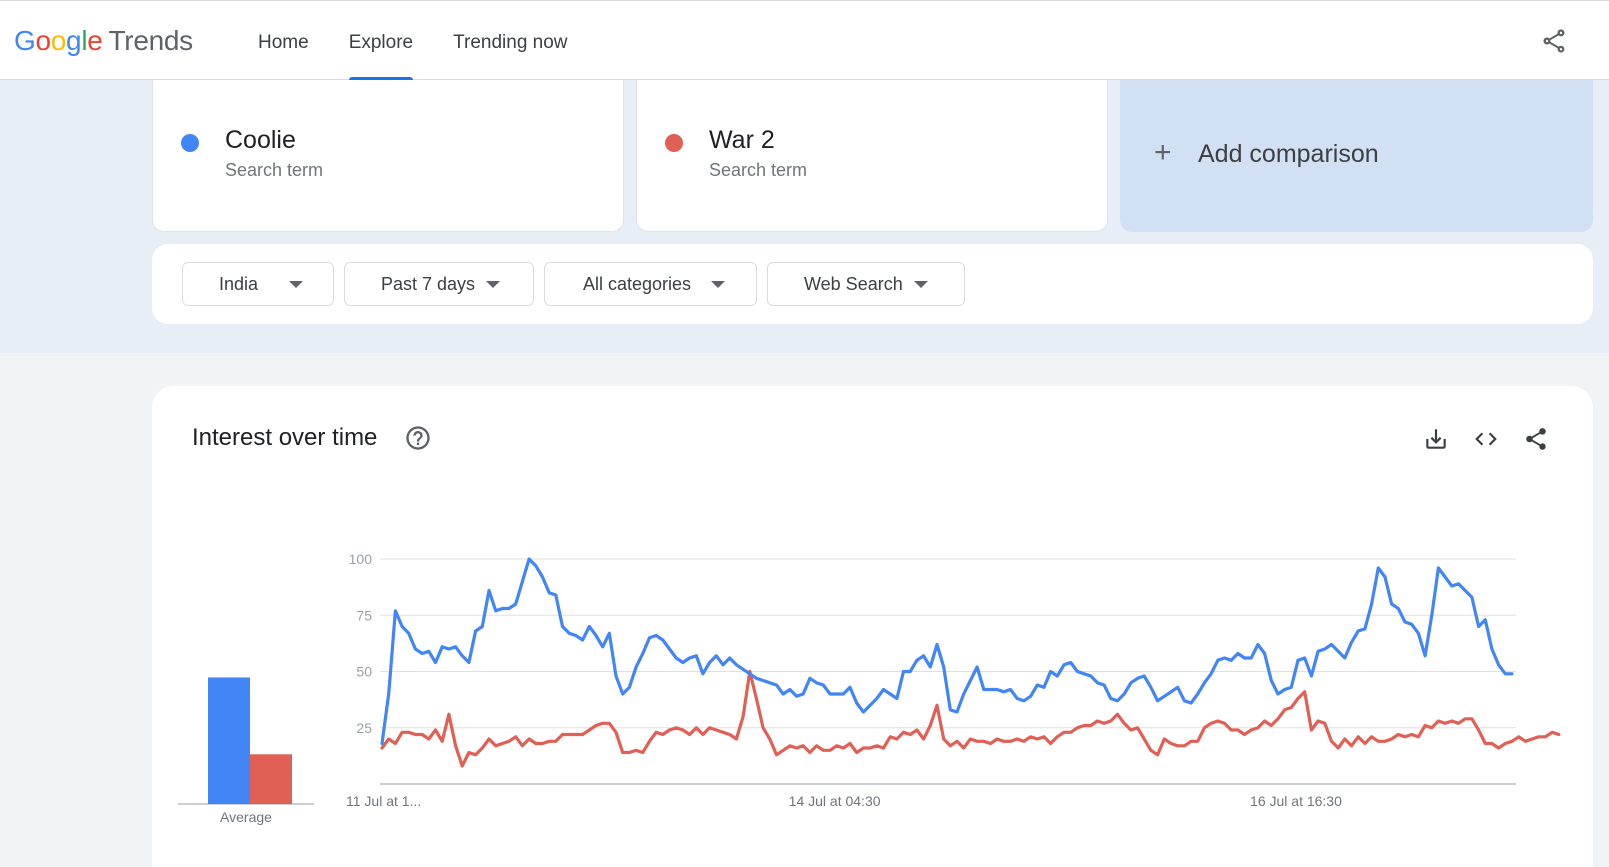 The width and height of the screenshot is (1609, 867). I want to click on time-range-select: Past 7 days, so click(439, 284).